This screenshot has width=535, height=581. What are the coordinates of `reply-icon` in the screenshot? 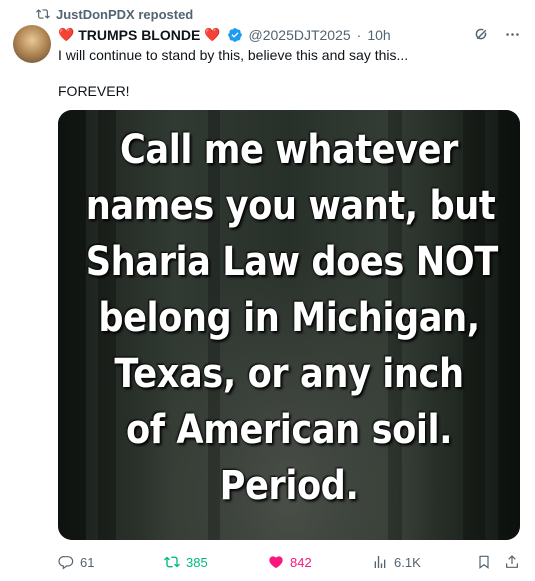 It's located at (66, 563).